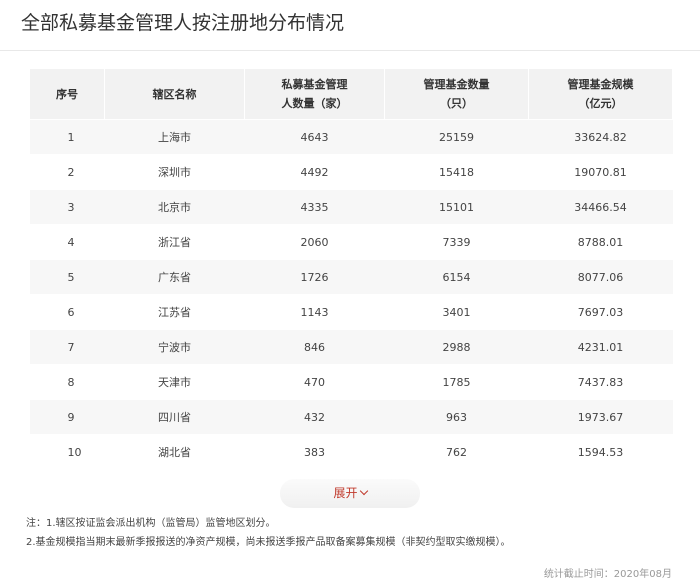  I want to click on statistics-date: 统计截止时间：2020年08月, so click(607, 574).